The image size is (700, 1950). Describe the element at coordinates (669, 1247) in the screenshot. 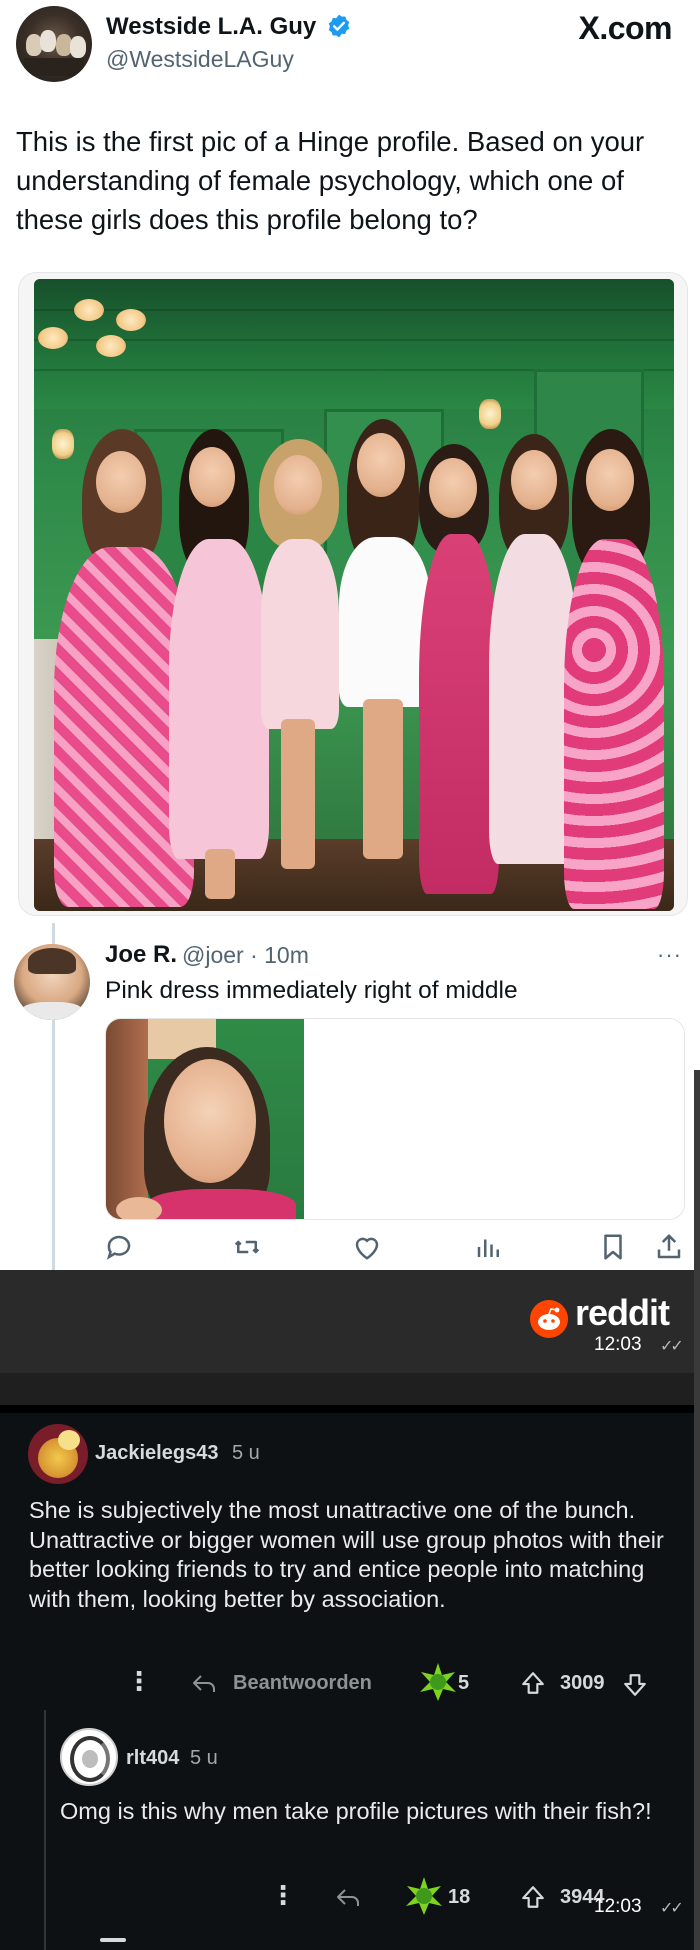

I see `share-icon` at that location.